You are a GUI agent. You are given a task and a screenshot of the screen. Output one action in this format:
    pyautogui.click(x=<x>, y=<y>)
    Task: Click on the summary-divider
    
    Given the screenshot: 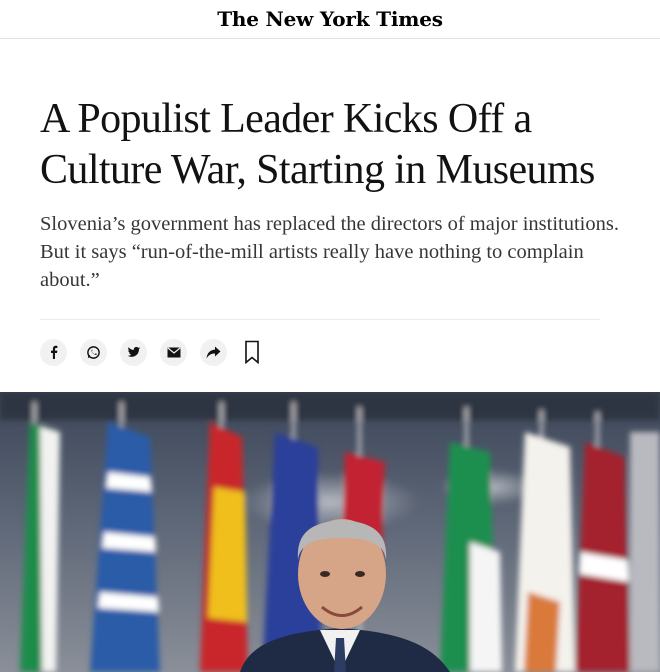 What is the action you would take?
    pyautogui.click(x=320, y=319)
    